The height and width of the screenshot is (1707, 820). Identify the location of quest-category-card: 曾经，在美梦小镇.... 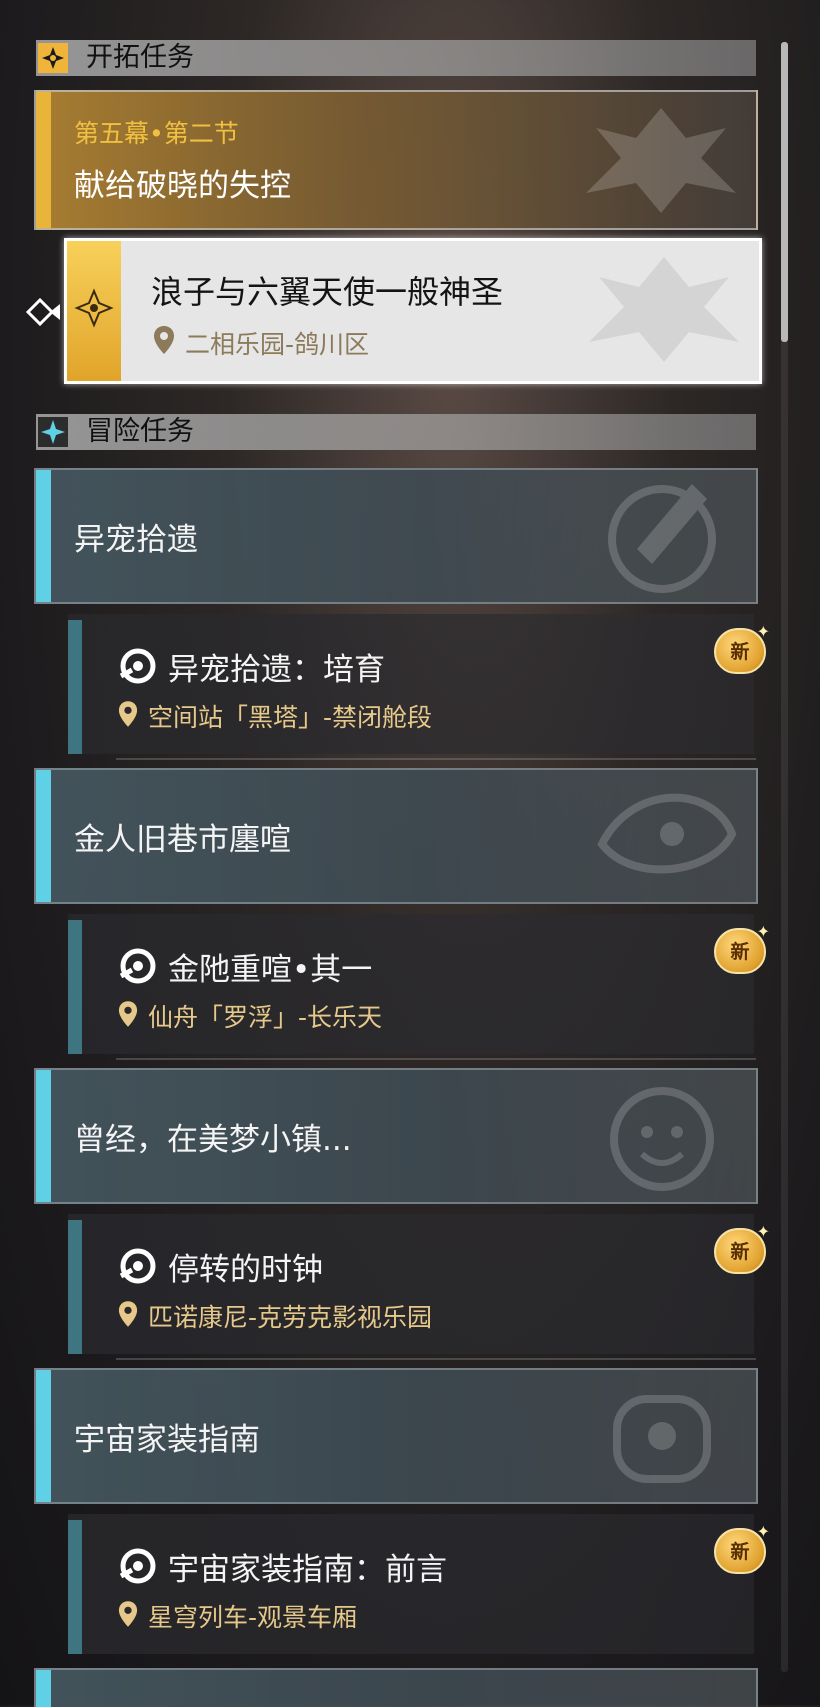
(396, 1136).